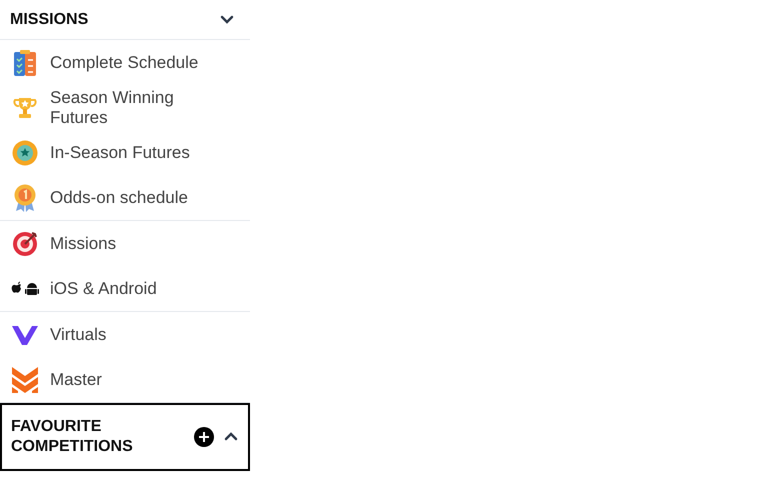  What do you see at coordinates (72, 437) in the screenshot?
I see `section-title: FAVOURITE COMPETITIONS` at bounding box center [72, 437].